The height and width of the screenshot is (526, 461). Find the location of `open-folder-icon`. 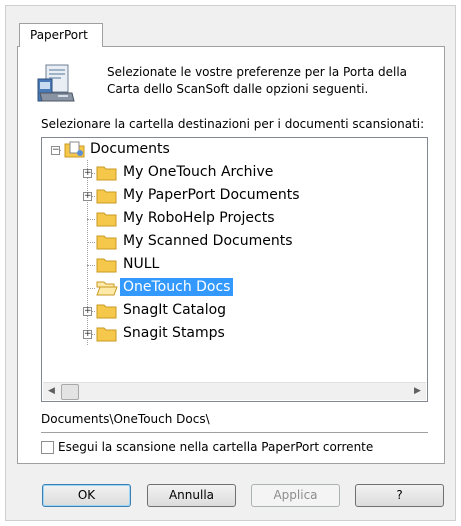

open-folder-icon is located at coordinates (107, 288).